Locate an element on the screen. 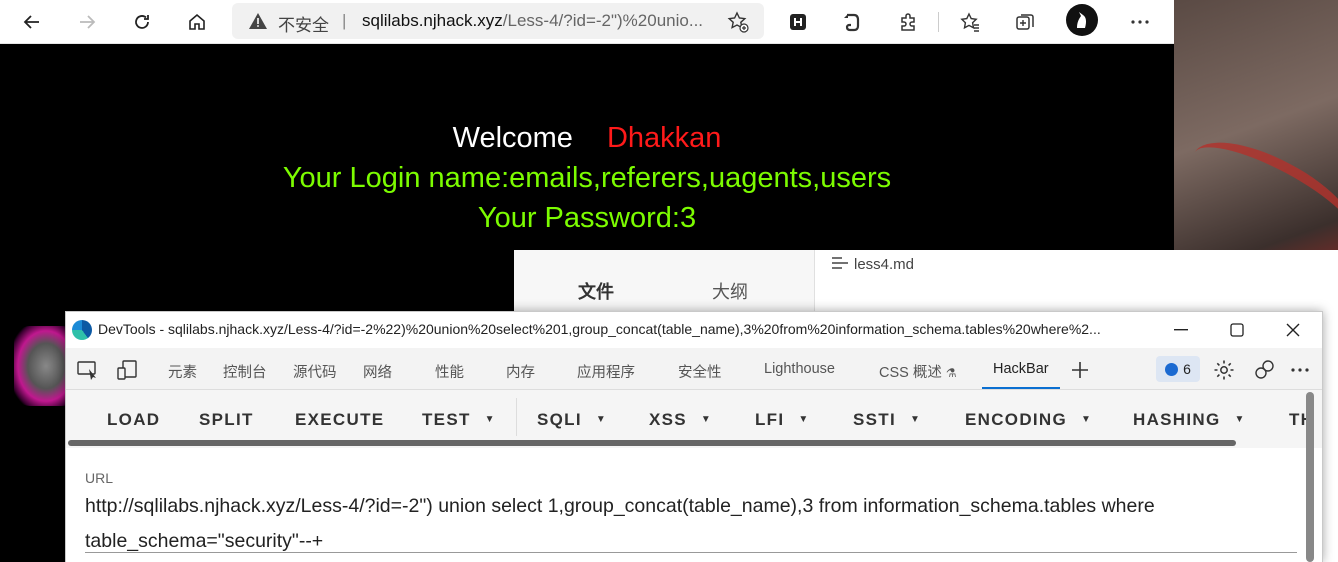  menu-divider is located at coordinates (516, 417).